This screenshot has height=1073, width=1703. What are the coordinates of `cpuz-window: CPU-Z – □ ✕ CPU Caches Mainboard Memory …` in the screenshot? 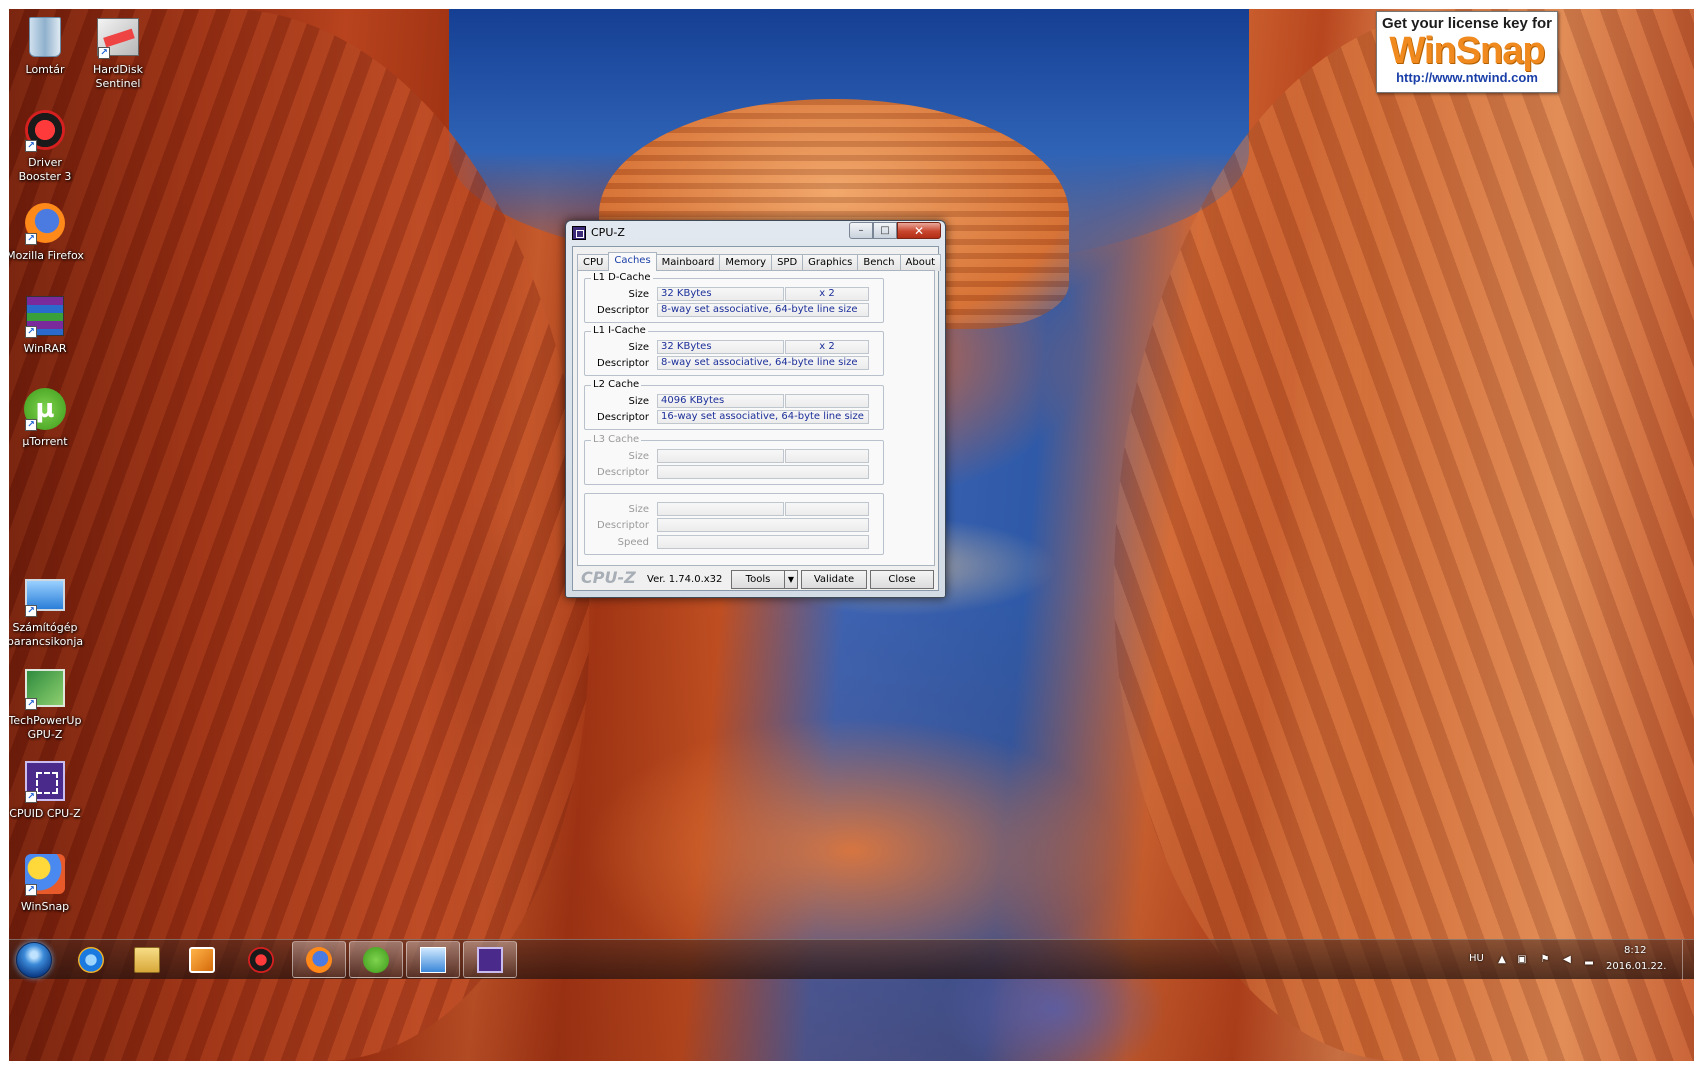 It's located at (755, 409).